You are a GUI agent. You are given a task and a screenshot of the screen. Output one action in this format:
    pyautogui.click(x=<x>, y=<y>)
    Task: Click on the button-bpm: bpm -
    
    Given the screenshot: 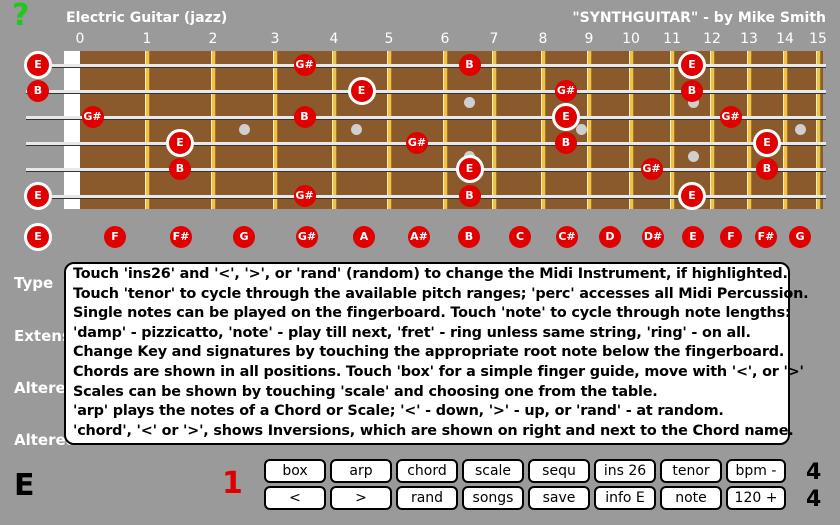 What is the action you would take?
    pyautogui.click(x=756, y=471)
    